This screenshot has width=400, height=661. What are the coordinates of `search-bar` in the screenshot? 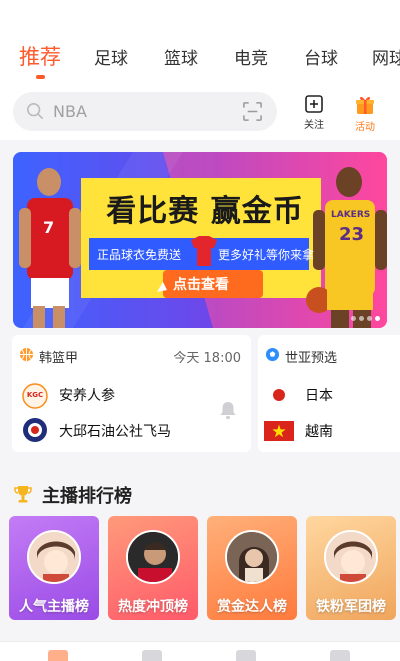 It's located at (145, 111).